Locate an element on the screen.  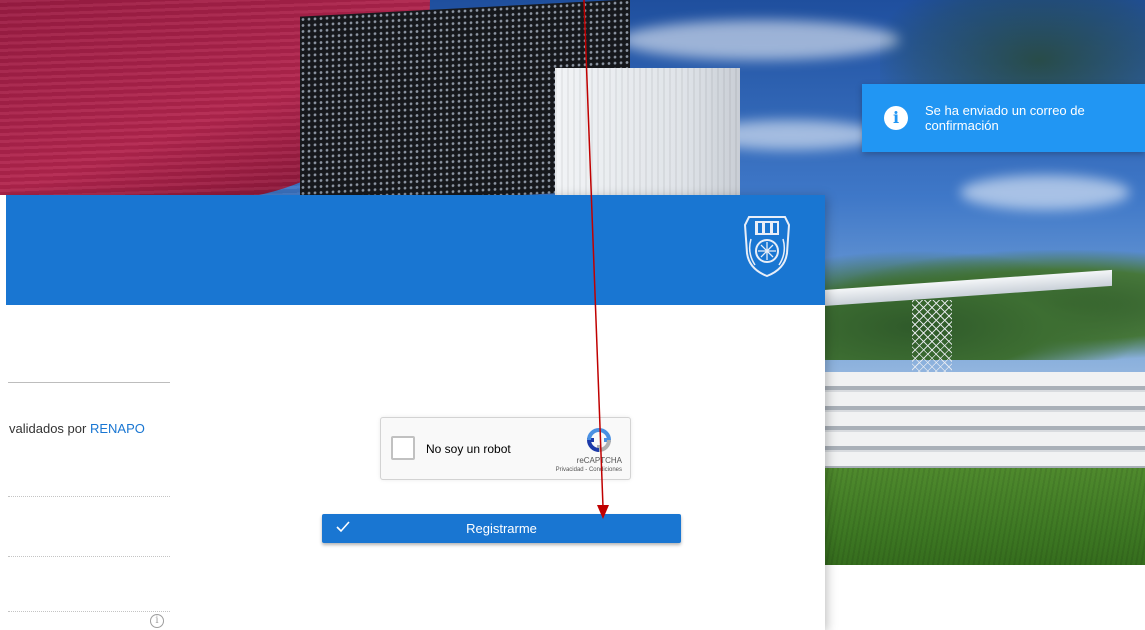
renapo-link: RENAPO is located at coordinates (117, 428).